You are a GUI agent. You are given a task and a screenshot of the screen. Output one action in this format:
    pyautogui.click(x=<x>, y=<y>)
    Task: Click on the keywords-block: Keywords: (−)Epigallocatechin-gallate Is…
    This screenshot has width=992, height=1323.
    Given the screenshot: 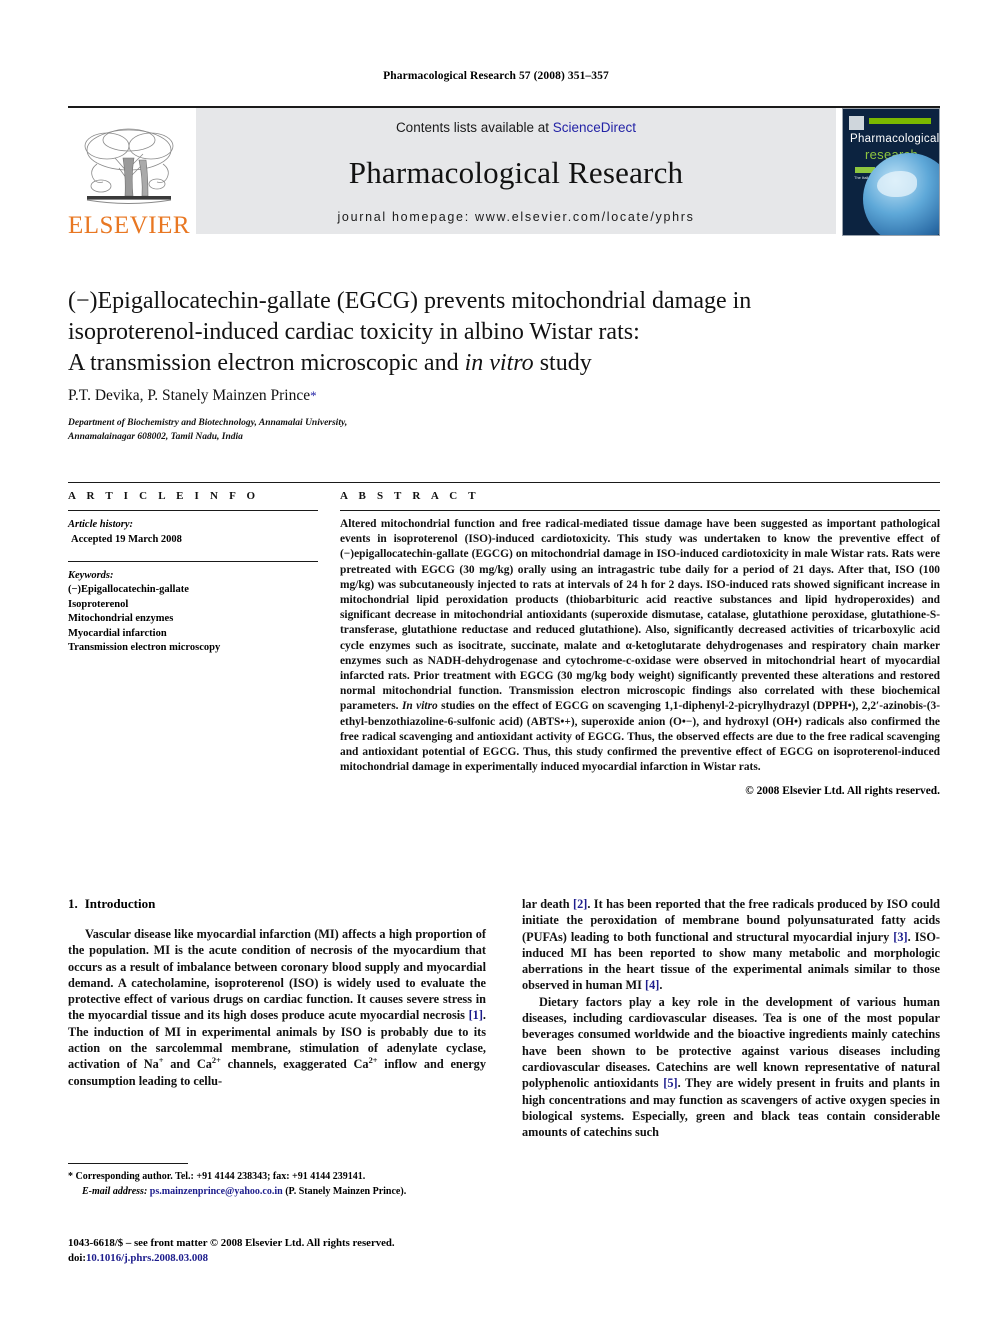 What is the action you would take?
    pyautogui.click(x=193, y=608)
    